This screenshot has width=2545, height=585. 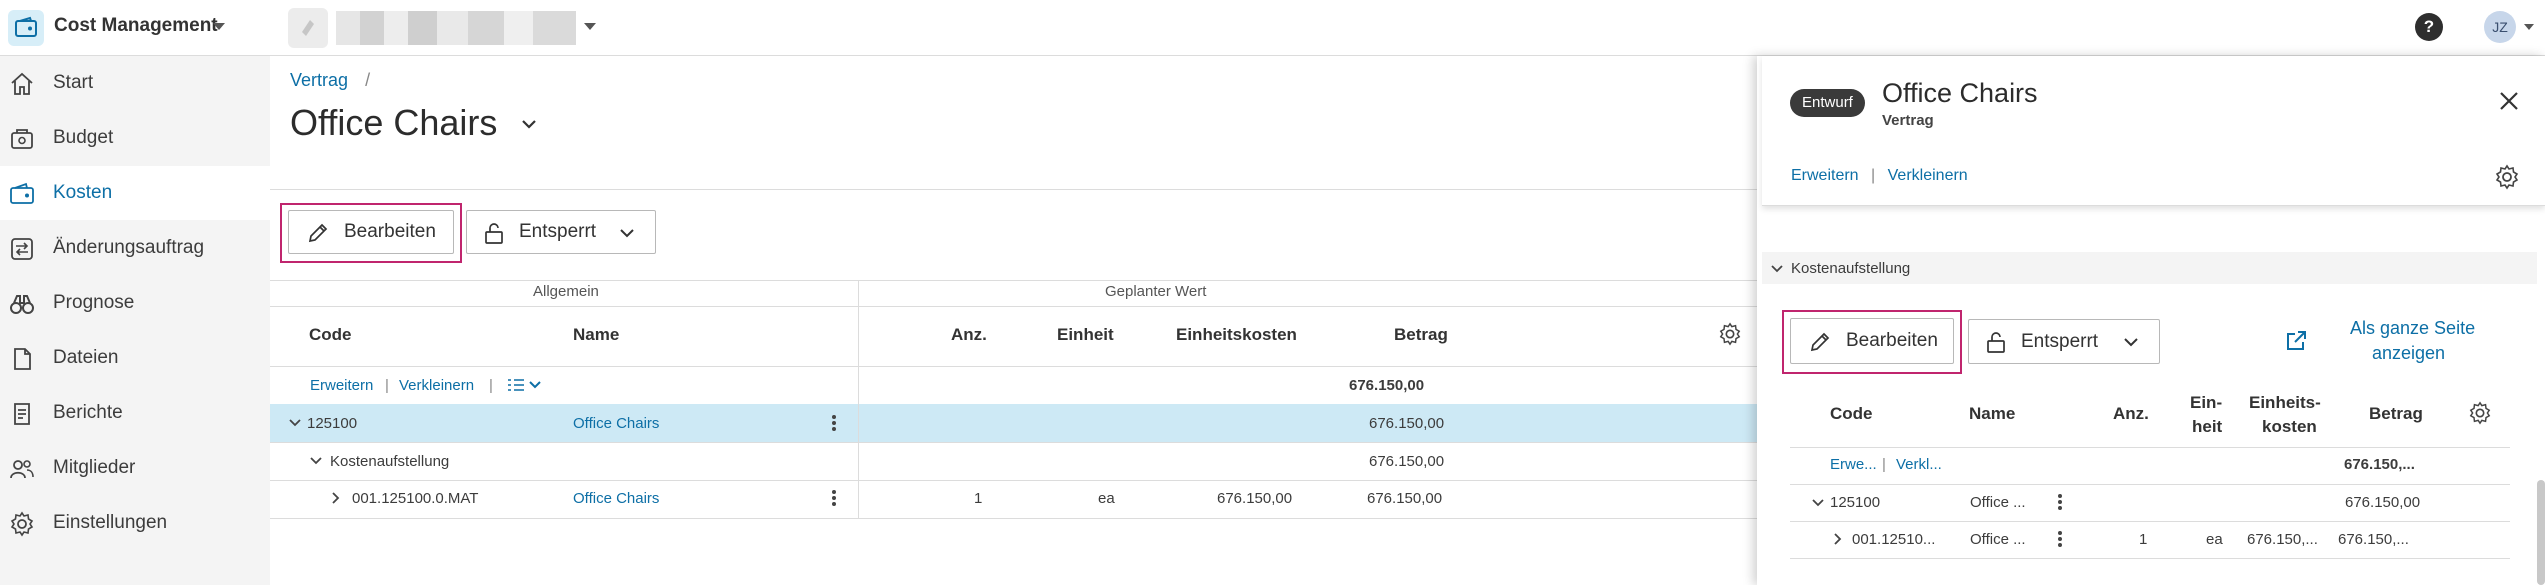 I want to click on sidebar-item-label: Dateien, so click(x=86, y=357).